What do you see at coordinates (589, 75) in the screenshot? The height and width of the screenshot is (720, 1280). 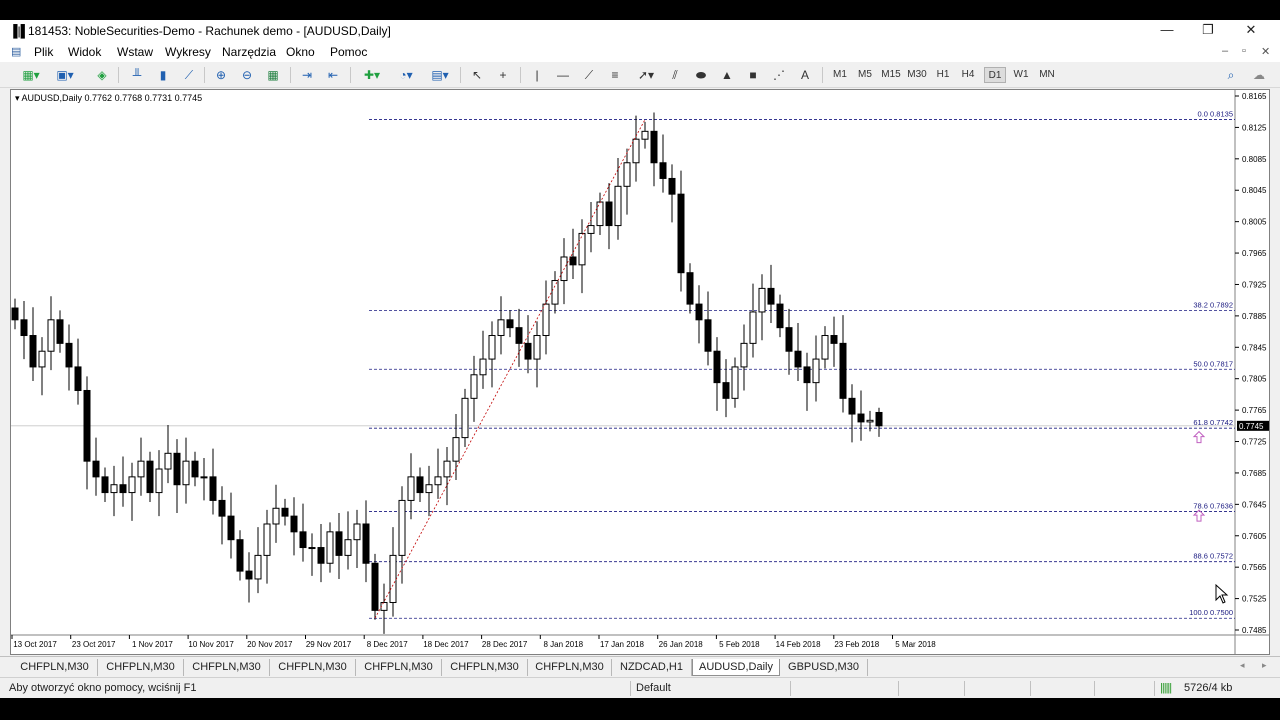 I see `trendline-icon: ⟋` at bounding box center [589, 75].